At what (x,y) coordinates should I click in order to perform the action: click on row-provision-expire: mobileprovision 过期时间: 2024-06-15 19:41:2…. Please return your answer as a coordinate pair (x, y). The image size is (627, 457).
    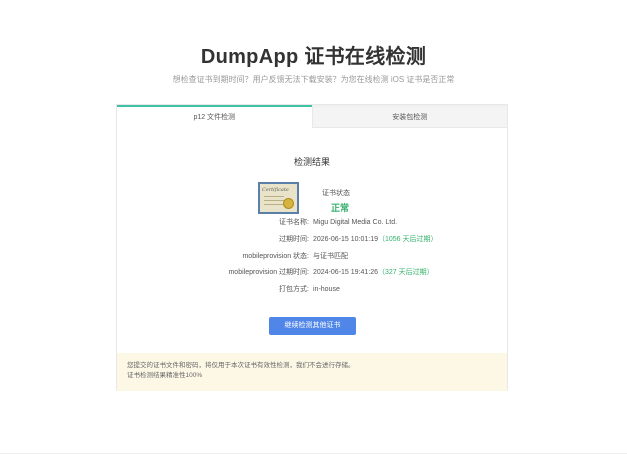
    Looking at the image, I should click on (312, 273).